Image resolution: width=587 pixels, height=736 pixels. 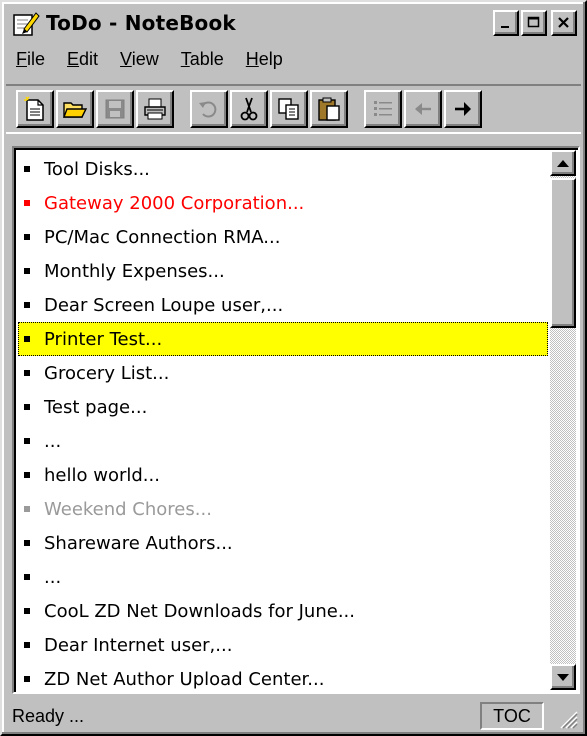 I want to click on menu-bar: File Edit View Table Help, so click(x=293, y=59).